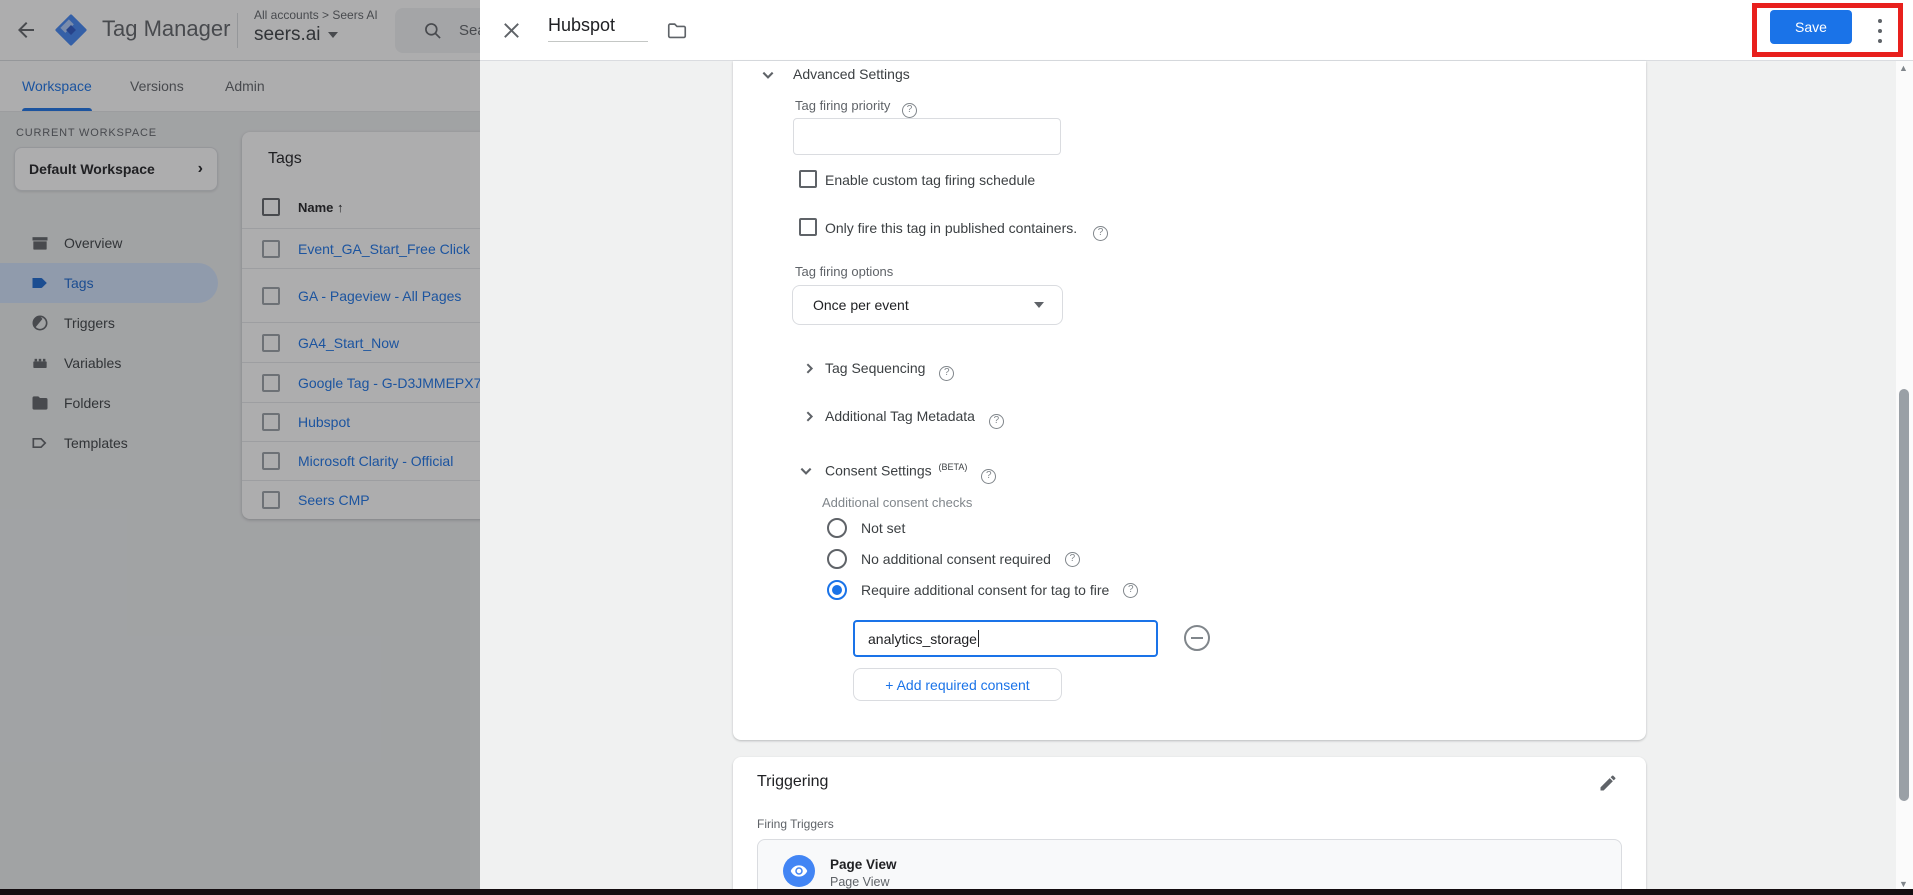 The width and height of the screenshot is (1913, 895). Describe the element at coordinates (1811, 27) in the screenshot. I see `save-button: Save` at that location.